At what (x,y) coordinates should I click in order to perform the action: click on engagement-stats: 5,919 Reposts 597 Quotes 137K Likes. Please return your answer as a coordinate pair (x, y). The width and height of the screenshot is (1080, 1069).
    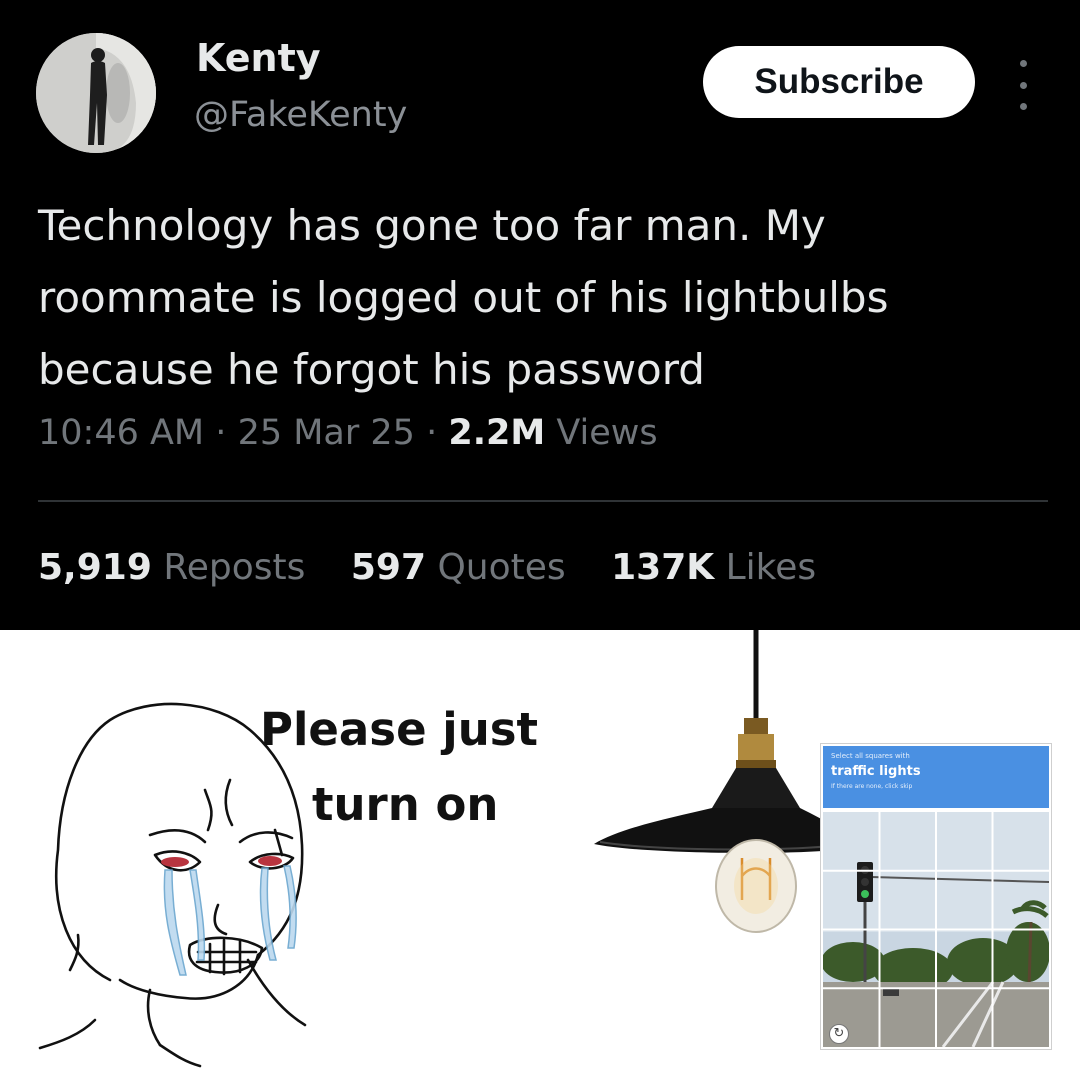
    Looking at the image, I should click on (444, 567).